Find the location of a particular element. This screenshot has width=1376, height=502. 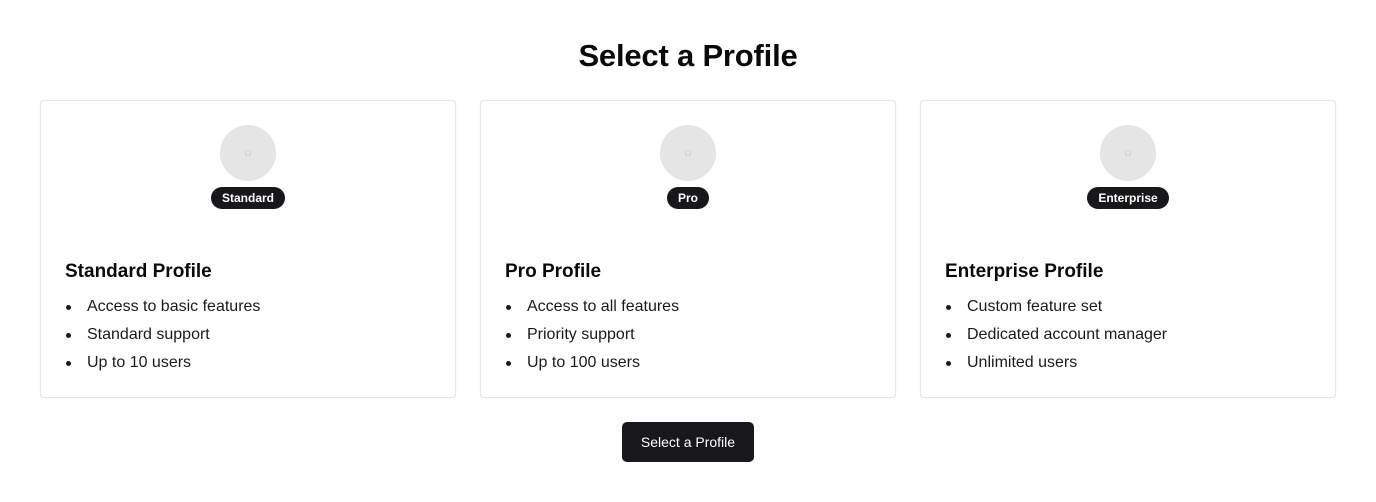

feature-text: Priority support is located at coordinates (581, 334).